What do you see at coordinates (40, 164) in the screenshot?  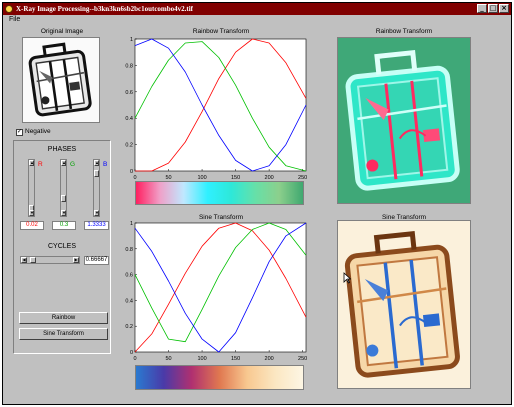 I see `r-label: R` at bounding box center [40, 164].